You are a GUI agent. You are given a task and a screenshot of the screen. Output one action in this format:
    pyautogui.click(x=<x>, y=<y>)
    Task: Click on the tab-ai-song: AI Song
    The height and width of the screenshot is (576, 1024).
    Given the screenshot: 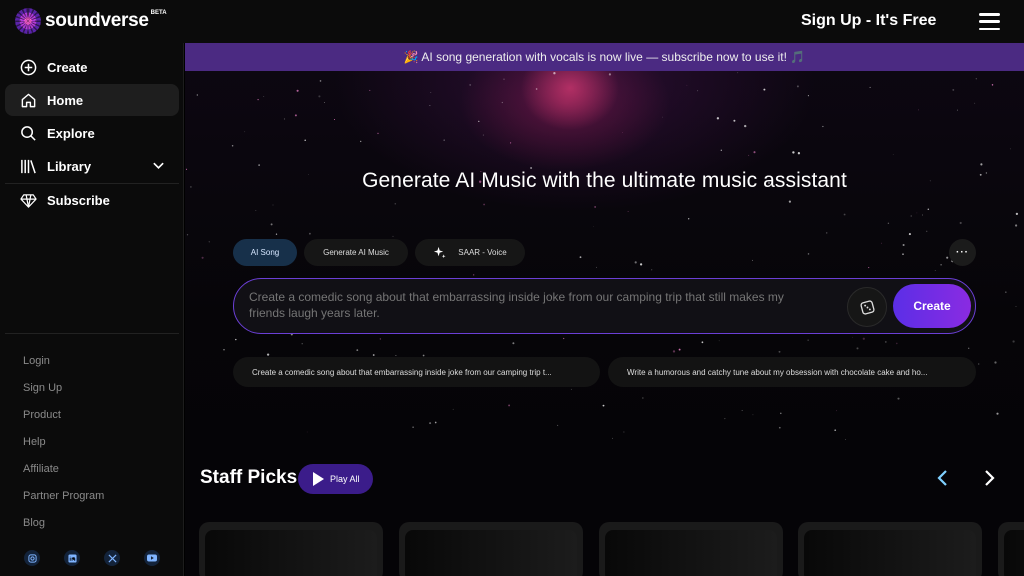 What is the action you would take?
    pyautogui.click(x=265, y=252)
    